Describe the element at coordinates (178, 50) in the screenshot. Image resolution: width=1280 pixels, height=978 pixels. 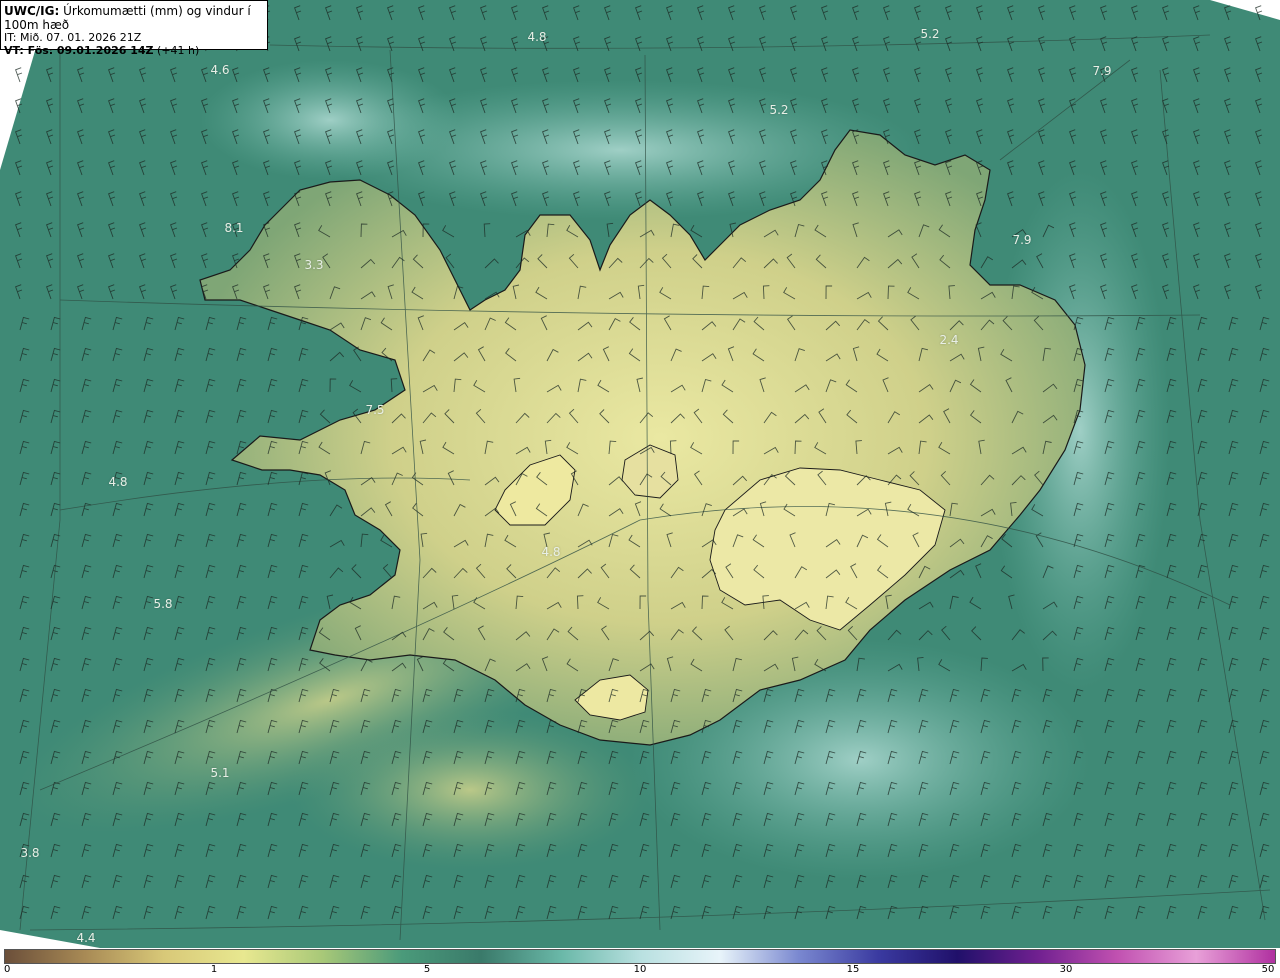
I see `lead-time: (+41 h)` at that location.